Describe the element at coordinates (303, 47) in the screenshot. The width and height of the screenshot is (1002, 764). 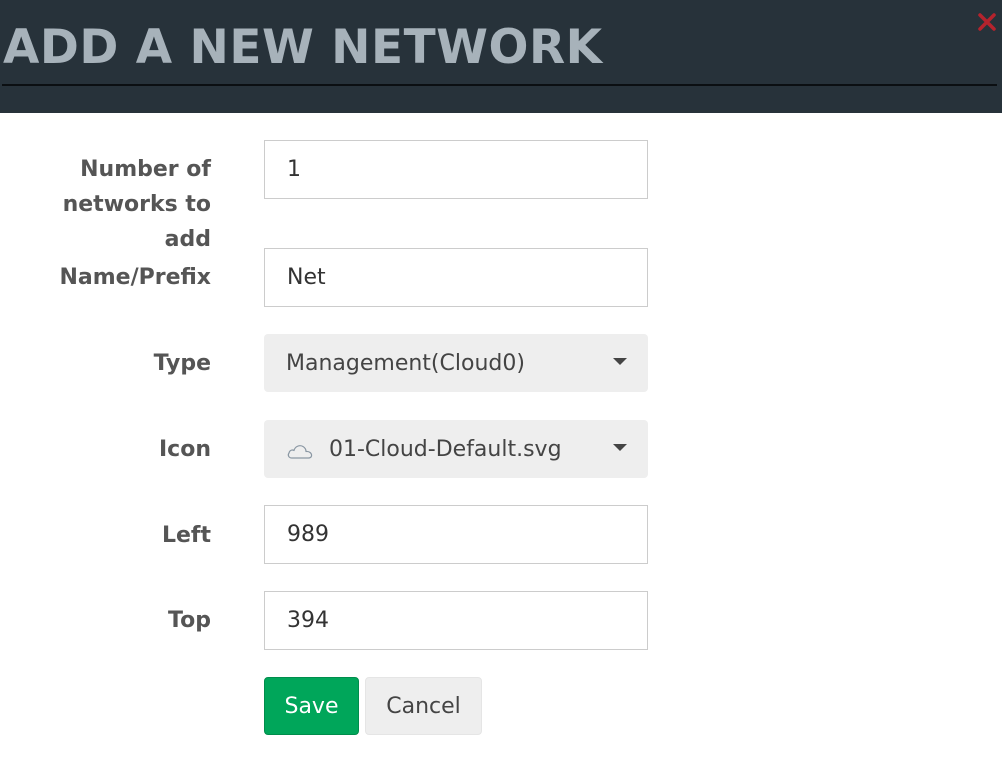
I see `dialog-title: ADD A NEW NETWORK` at that location.